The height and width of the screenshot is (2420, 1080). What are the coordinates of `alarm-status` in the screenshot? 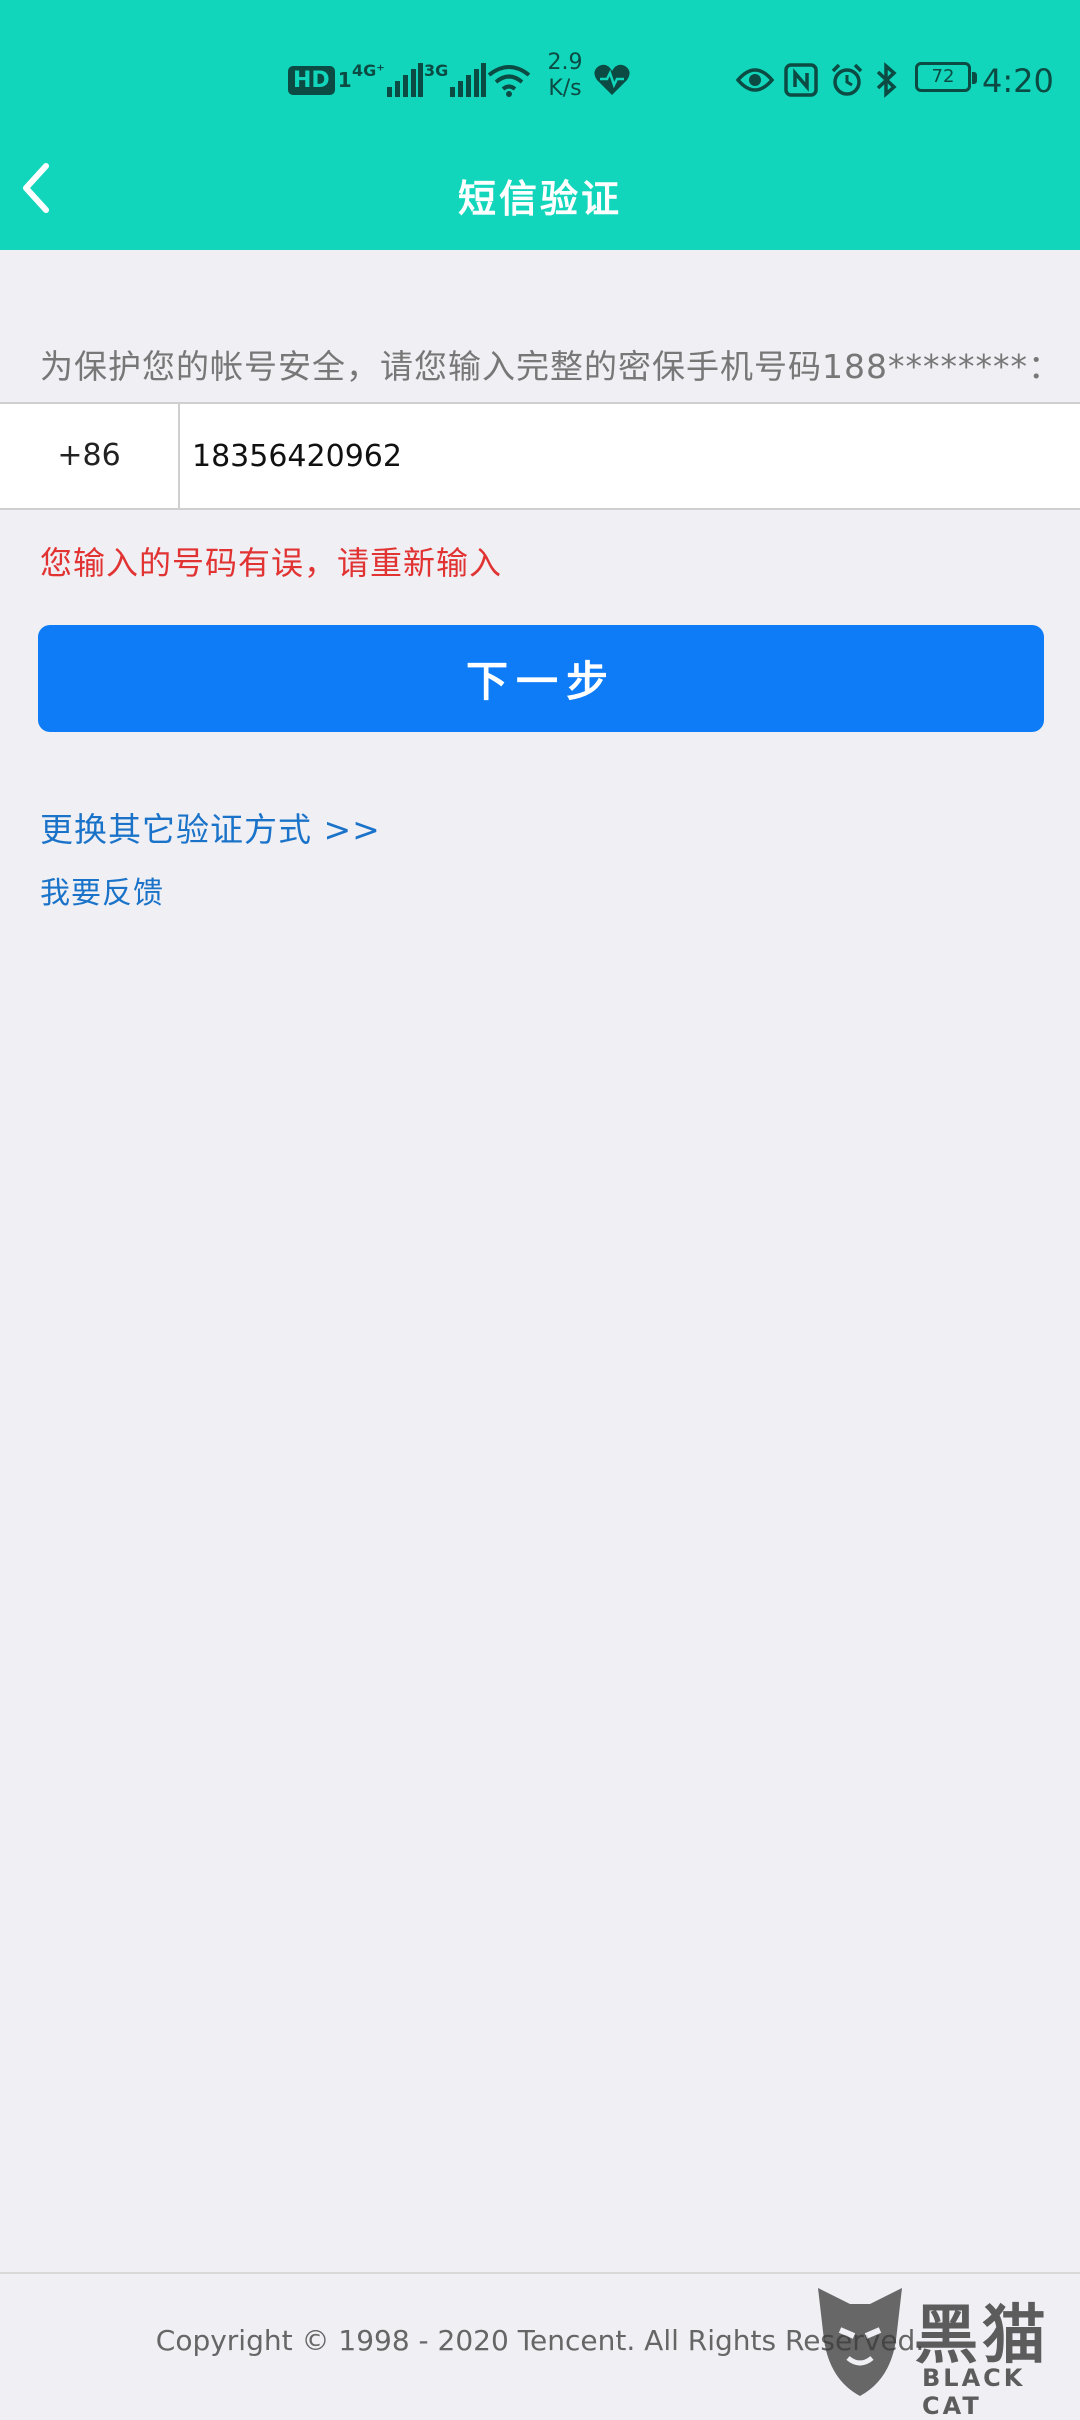 It's located at (847, 80).